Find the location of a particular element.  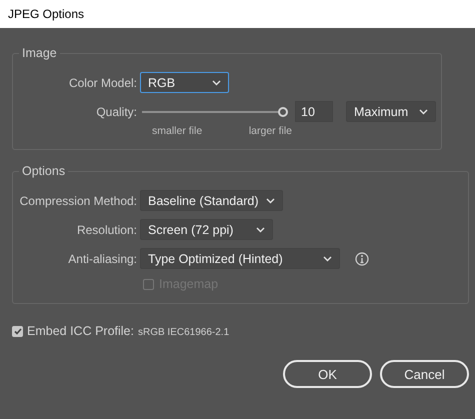

slider-hint: larger file is located at coordinates (270, 131).